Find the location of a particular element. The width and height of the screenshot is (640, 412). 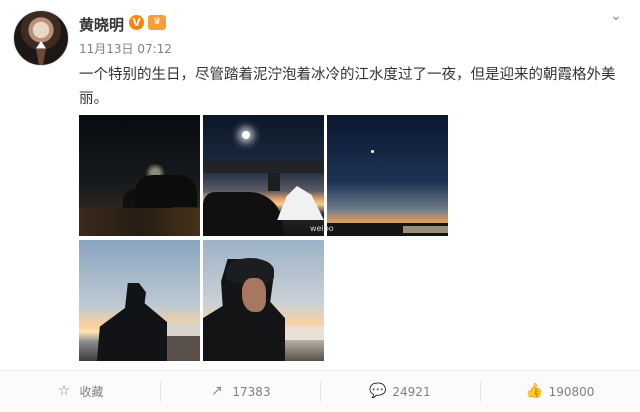

watermark: weibo is located at coordinates (322, 228).